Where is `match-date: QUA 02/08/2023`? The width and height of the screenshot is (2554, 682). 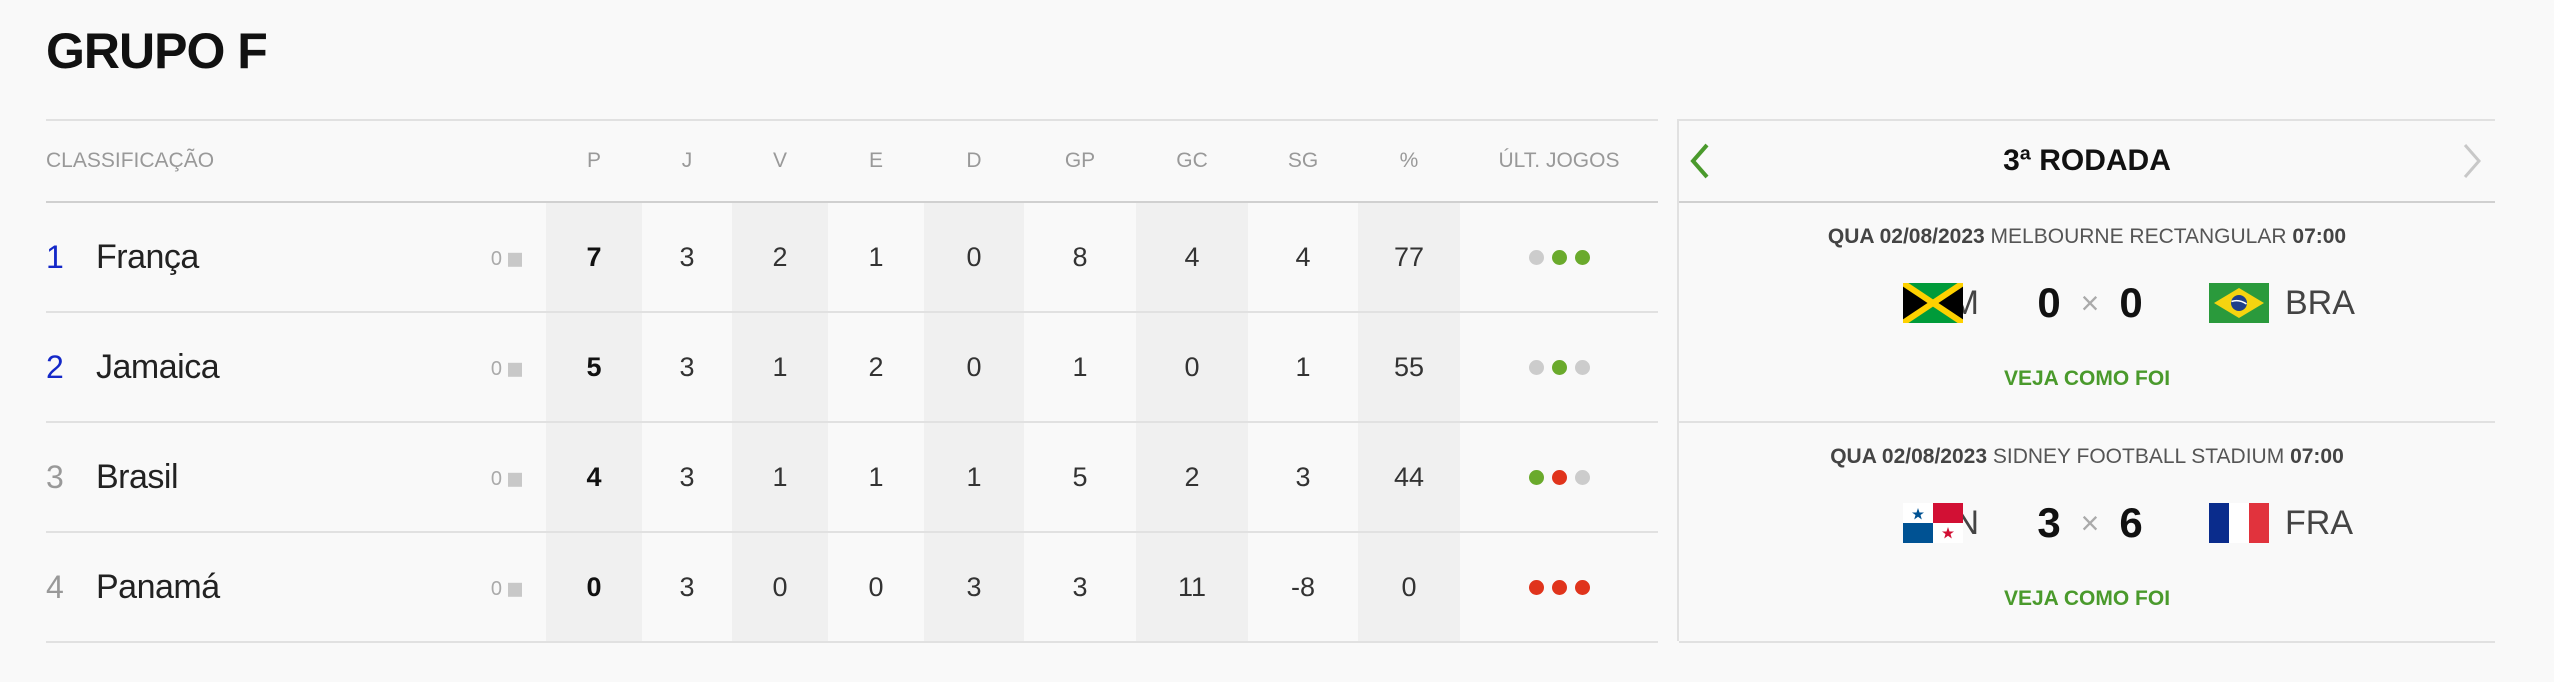 match-date: QUA 02/08/2023 is located at coordinates (1909, 456).